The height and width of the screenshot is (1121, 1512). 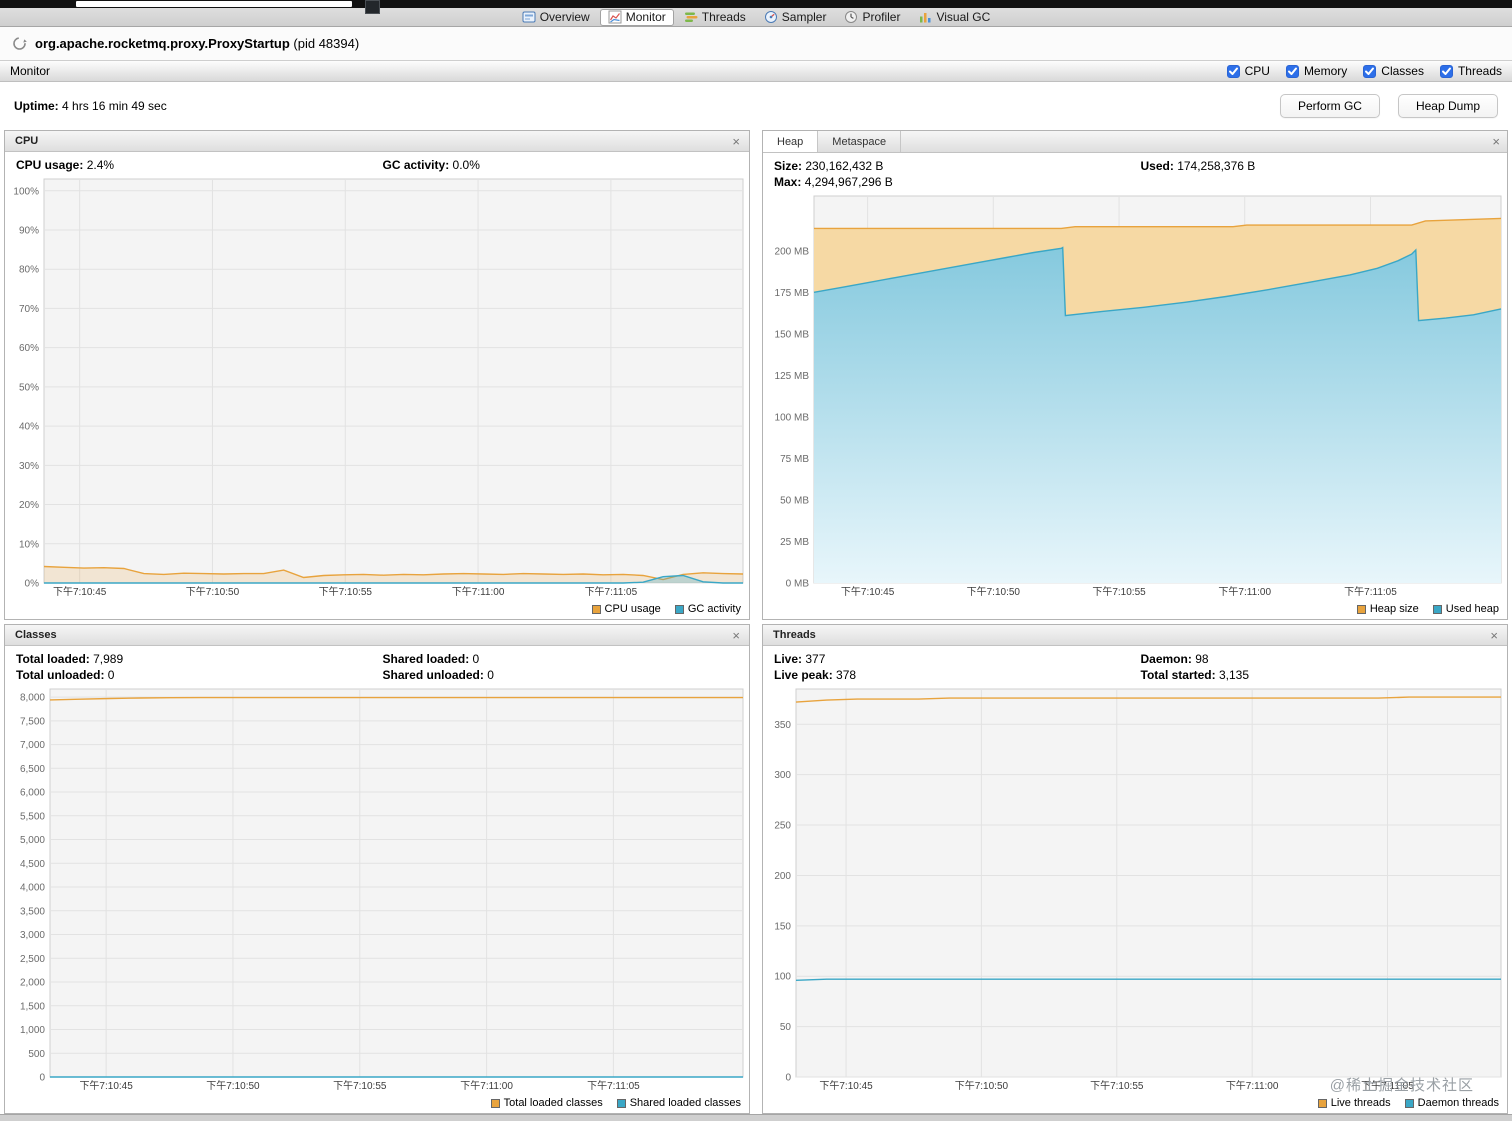 What do you see at coordinates (1387, 609) in the screenshot?
I see `legend-item: Heap size` at bounding box center [1387, 609].